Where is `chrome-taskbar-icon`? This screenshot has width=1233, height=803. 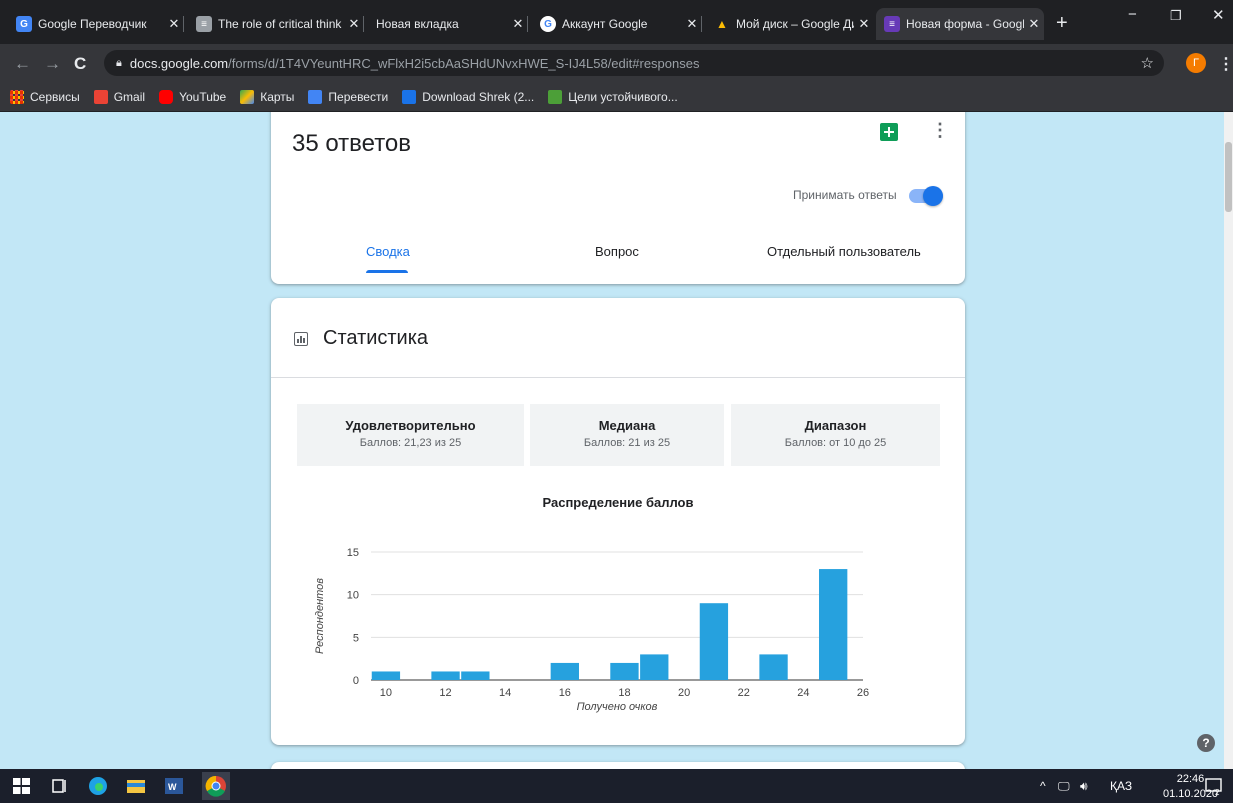
chrome-taskbar-icon is located at coordinates (216, 786).